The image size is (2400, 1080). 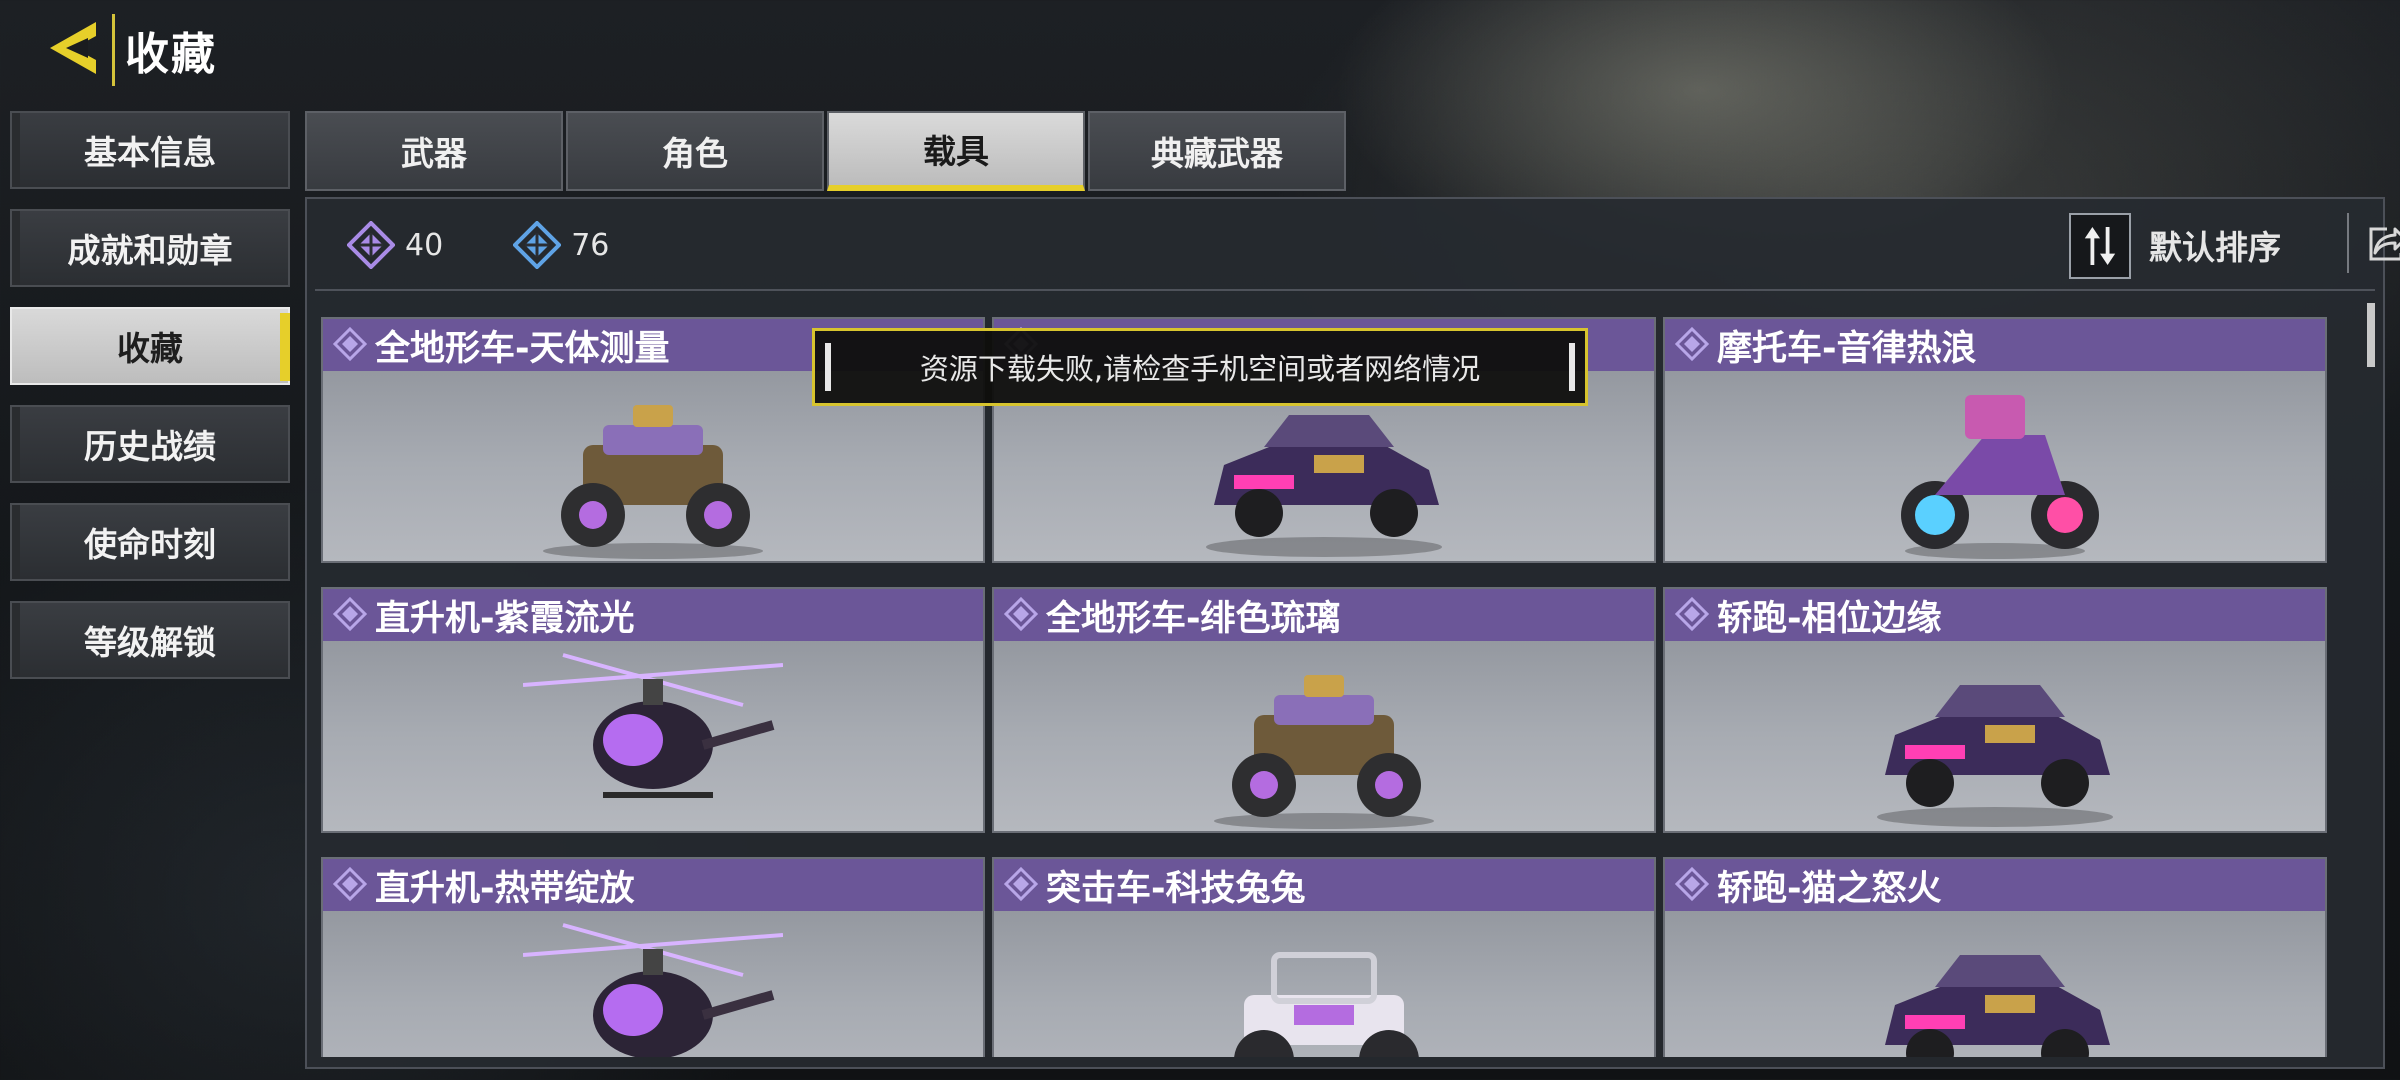 I want to click on tab-label: 典藏武器, so click(x=1217, y=153).